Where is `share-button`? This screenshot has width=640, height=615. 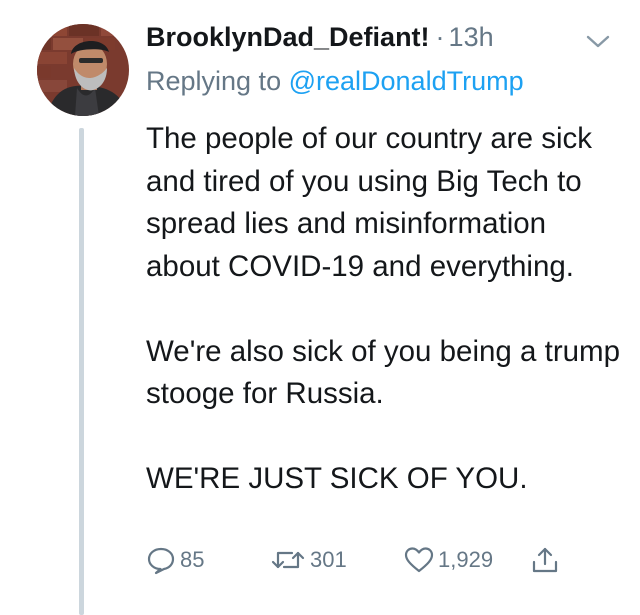
share-button is located at coordinates (545, 560).